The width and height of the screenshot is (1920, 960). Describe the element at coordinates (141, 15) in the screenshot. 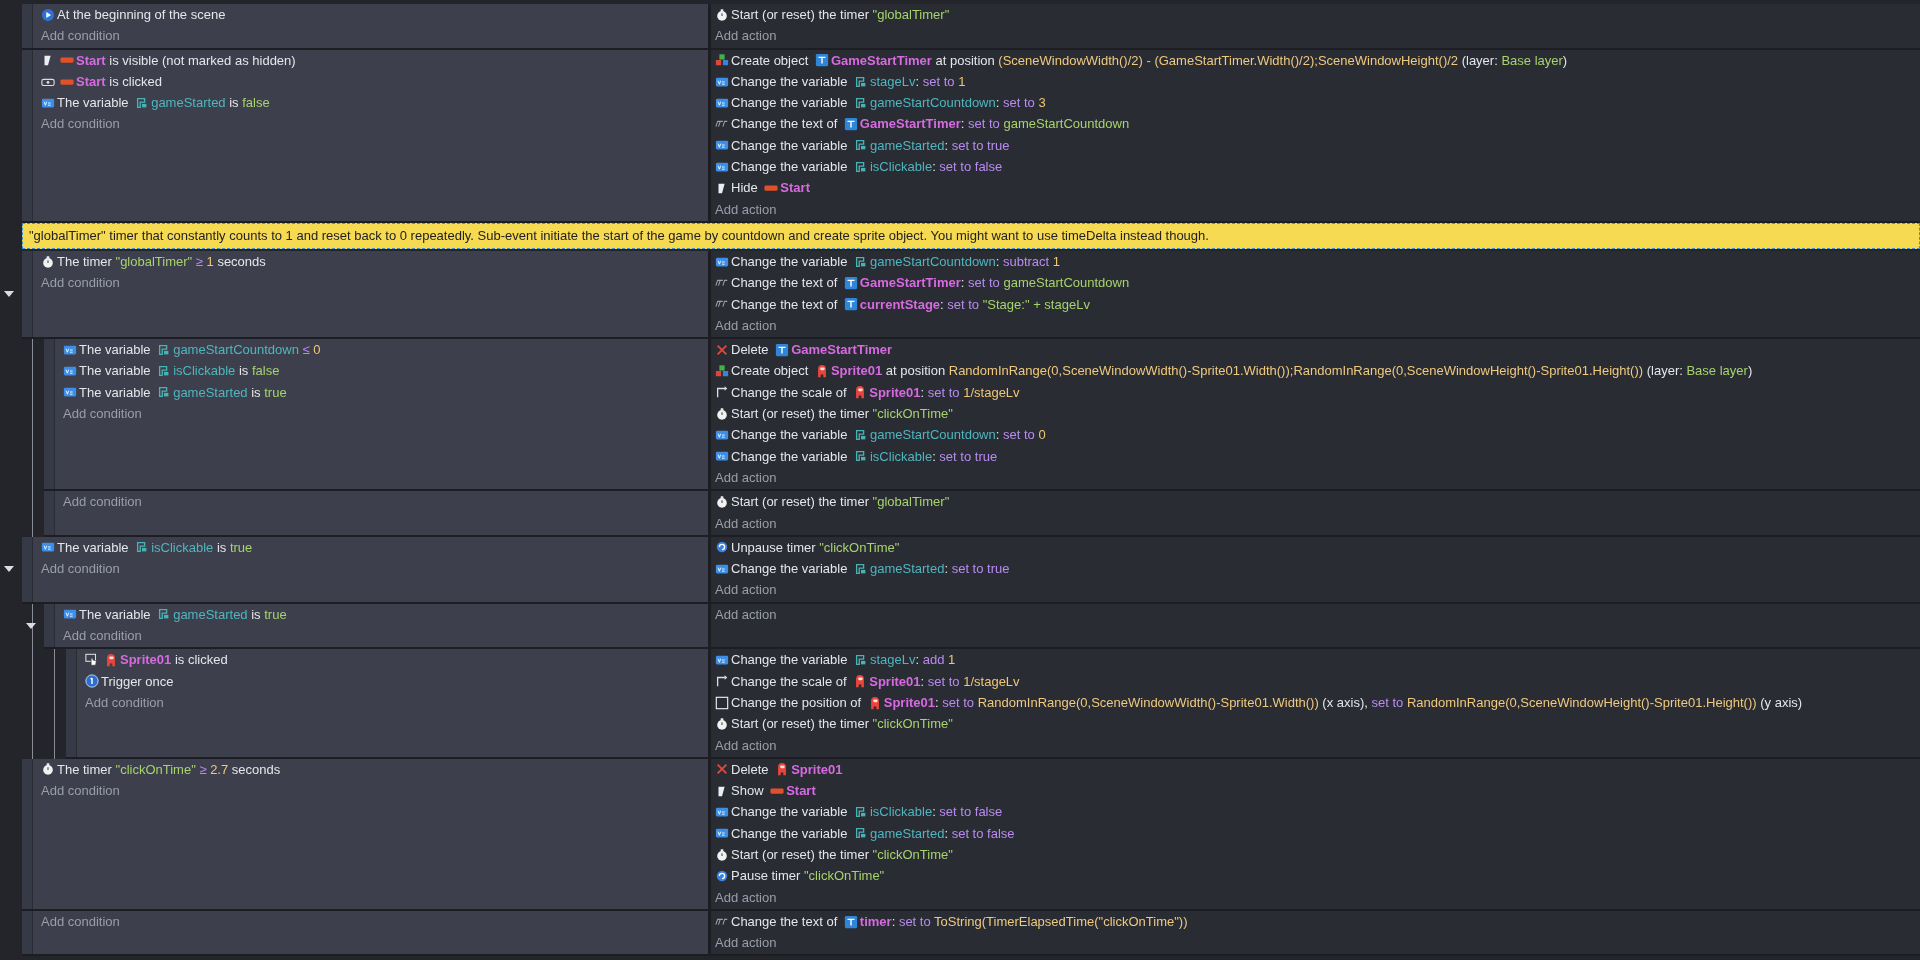

I see `condition-text: At the beginning of the scene` at that location.